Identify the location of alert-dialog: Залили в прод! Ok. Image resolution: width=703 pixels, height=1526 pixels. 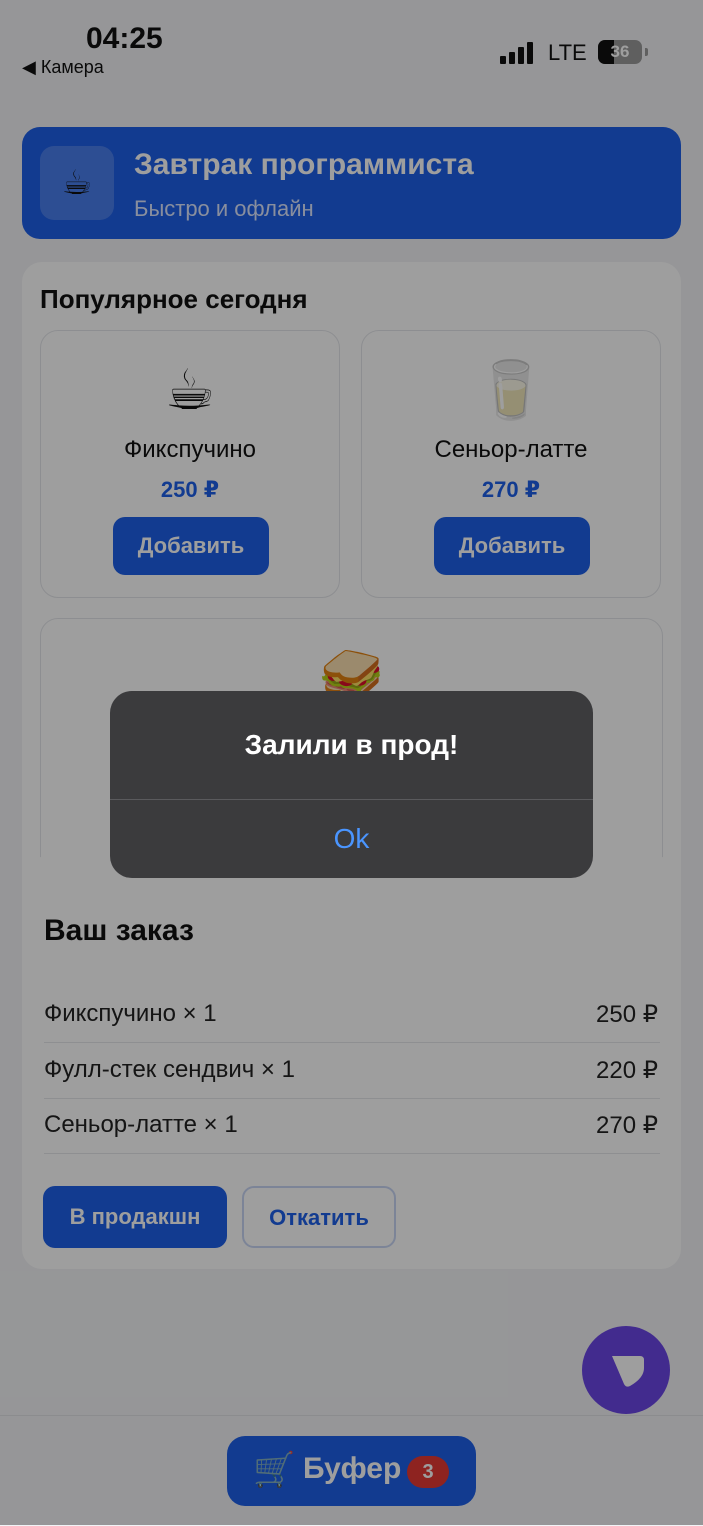
(351, 784).